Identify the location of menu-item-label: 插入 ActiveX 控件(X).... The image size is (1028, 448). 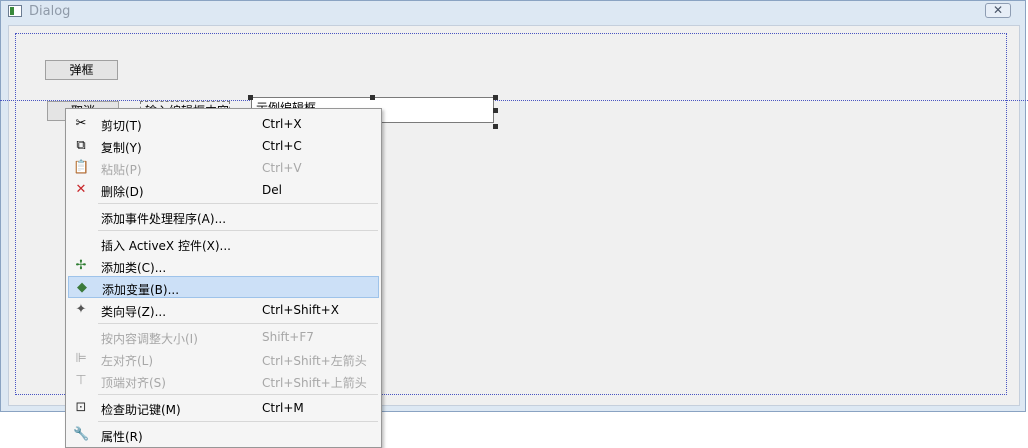
(166, 246).